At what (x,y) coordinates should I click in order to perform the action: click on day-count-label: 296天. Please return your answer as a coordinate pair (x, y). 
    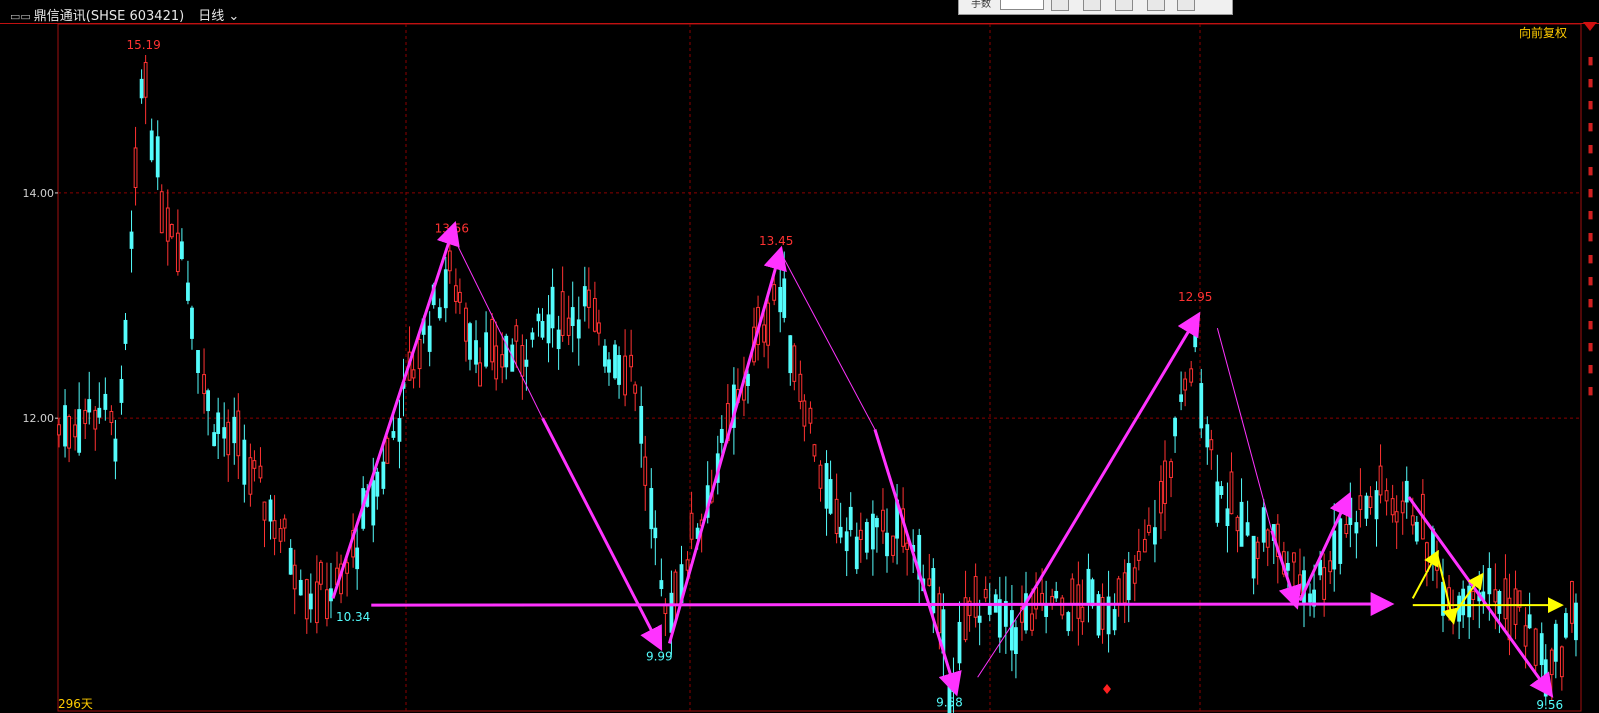
    Looking at the image, I should click on (75, 704).